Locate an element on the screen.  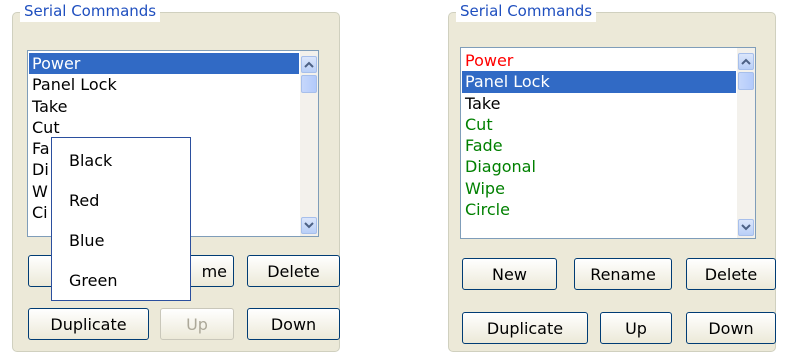
menu-item-red: Red is located at coordinates (121, 201).